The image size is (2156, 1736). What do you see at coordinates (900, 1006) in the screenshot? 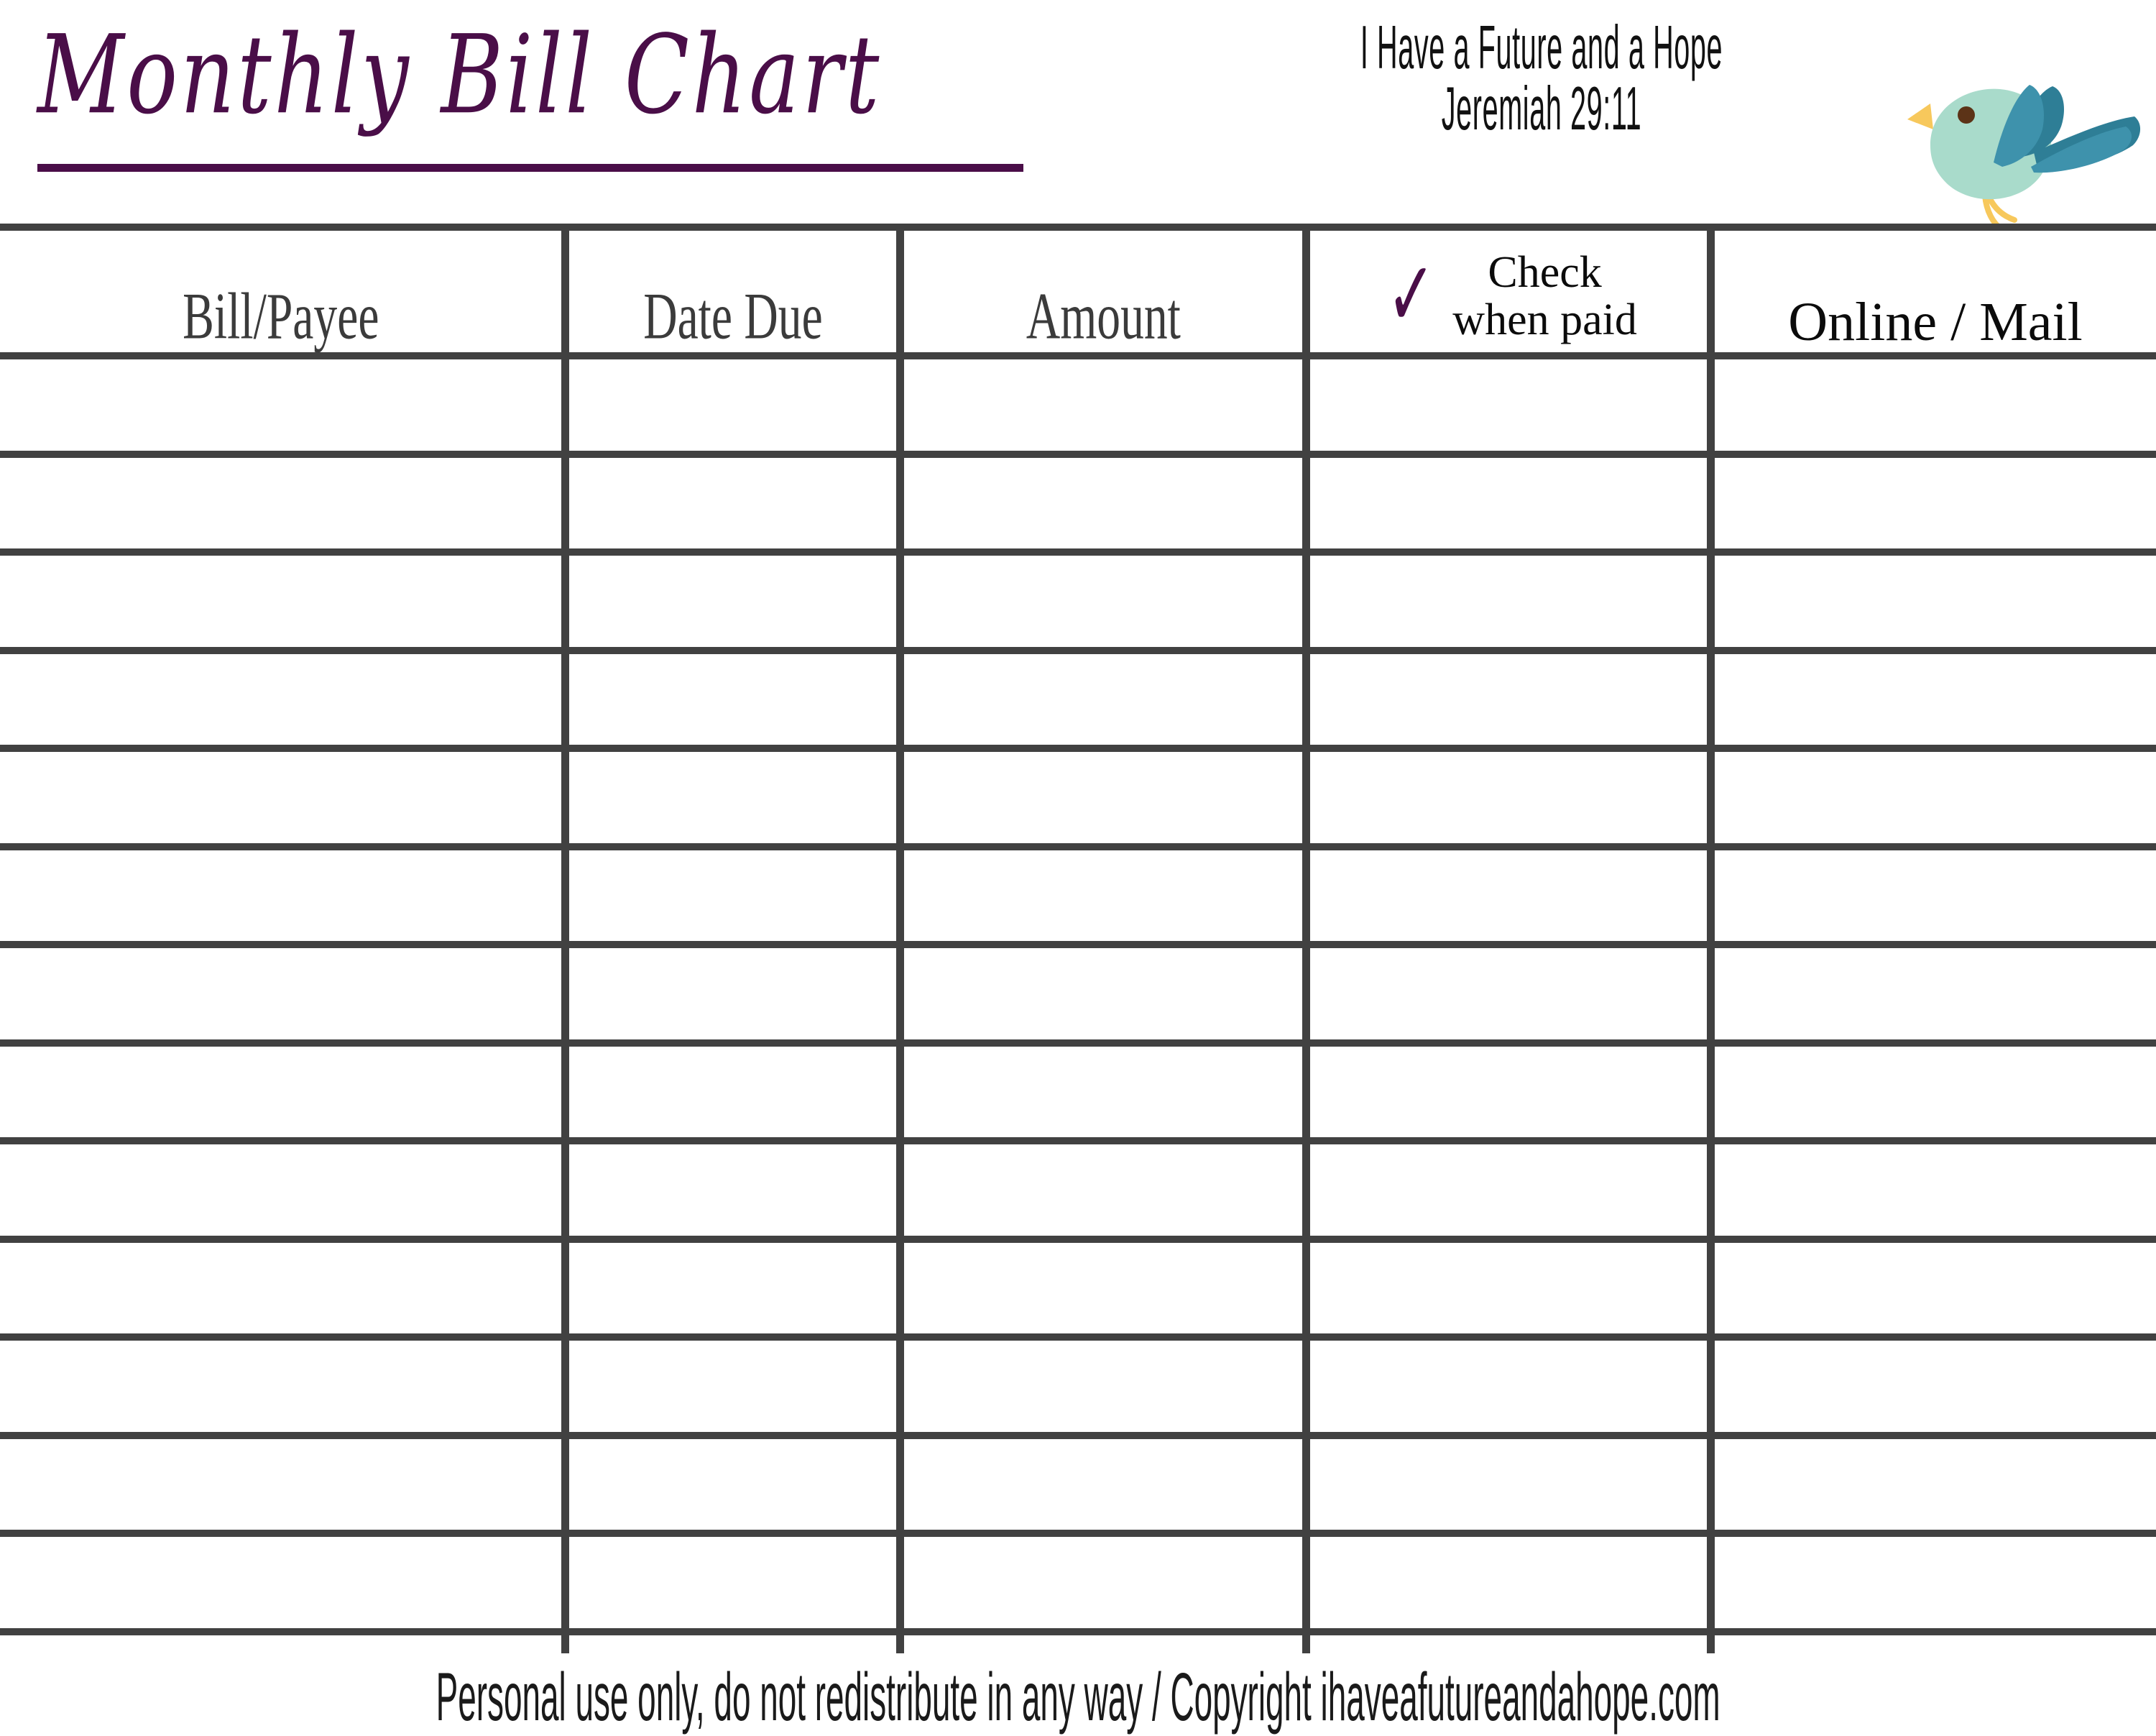
I see `column-divider-2-body` at bounding box center [900, 1006].